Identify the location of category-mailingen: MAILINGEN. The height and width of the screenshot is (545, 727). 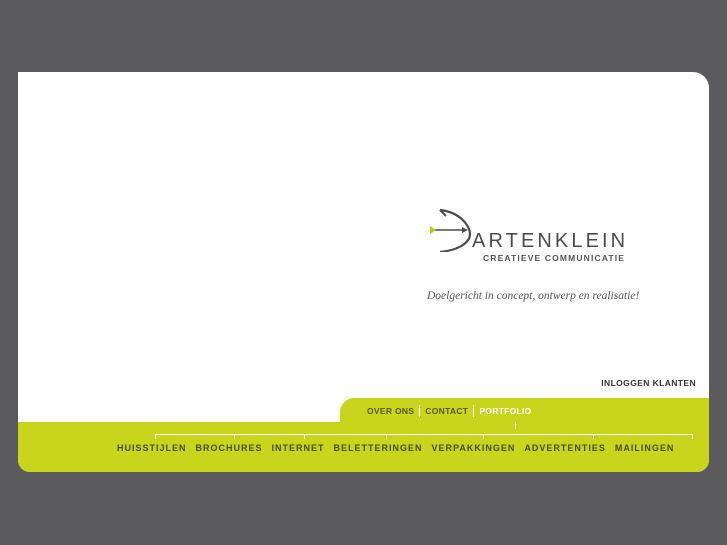
(645, 448).